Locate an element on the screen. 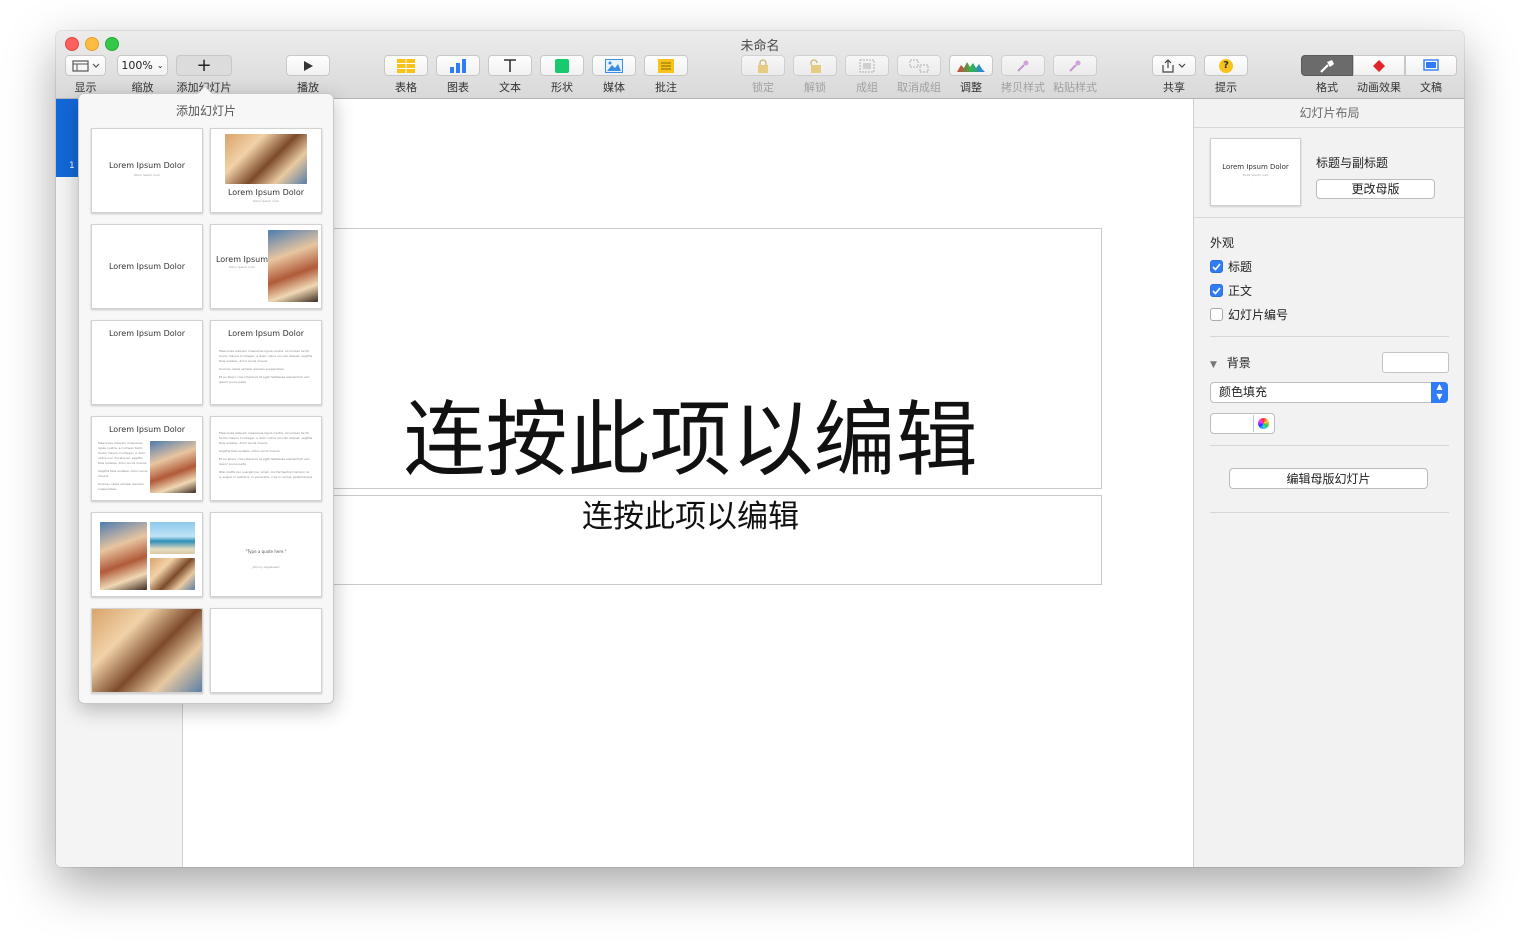 Image resolution: width=1520 pixels, height=947 pixels. appearance-label: 外观 is located at coordinates (1222, 243).